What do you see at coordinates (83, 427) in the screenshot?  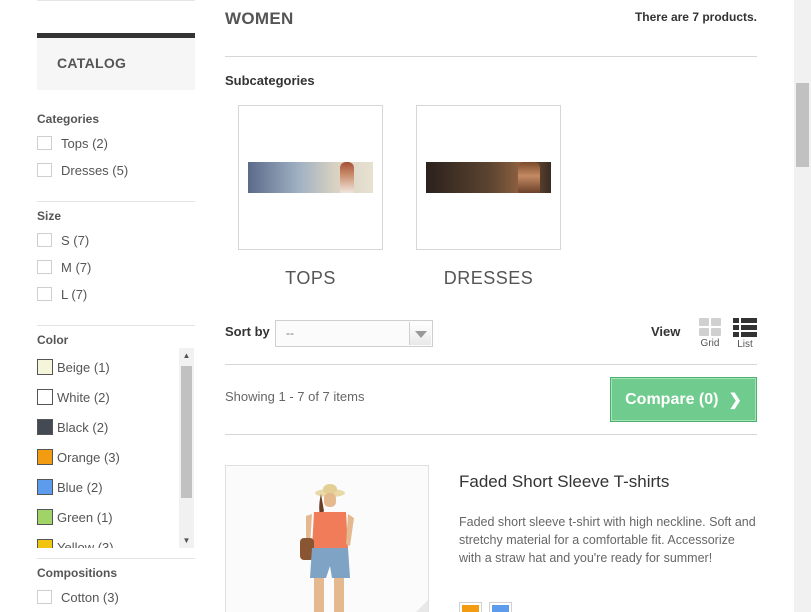 I see `filter-label: Black (2)` at bounding box center [83, 427].